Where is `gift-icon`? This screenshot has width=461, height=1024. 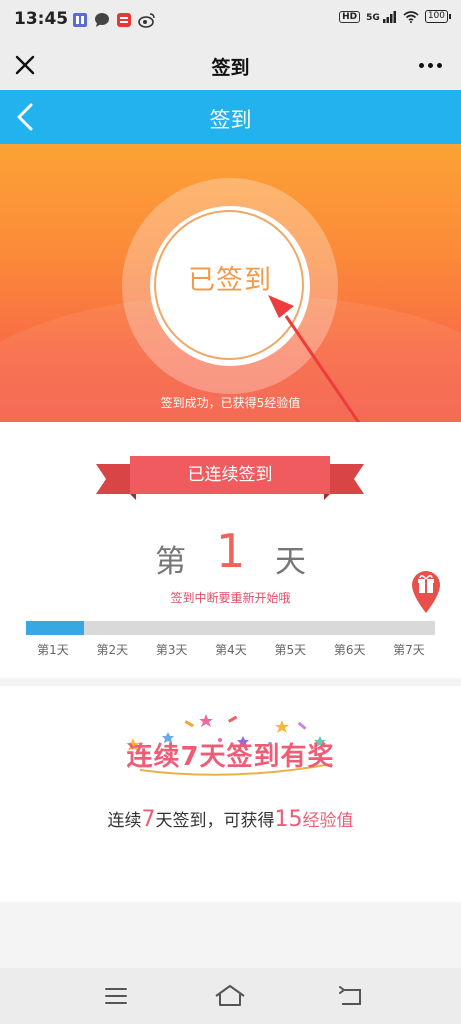
gift-icon is located at coordinates (426, 592).